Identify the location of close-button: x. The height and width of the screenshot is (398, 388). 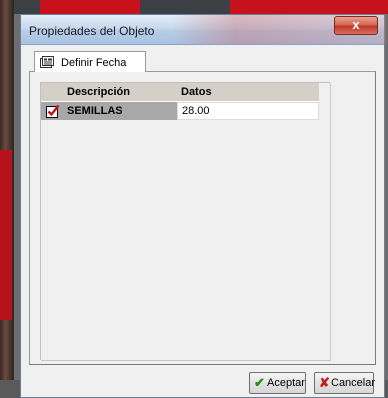
(356, 25).